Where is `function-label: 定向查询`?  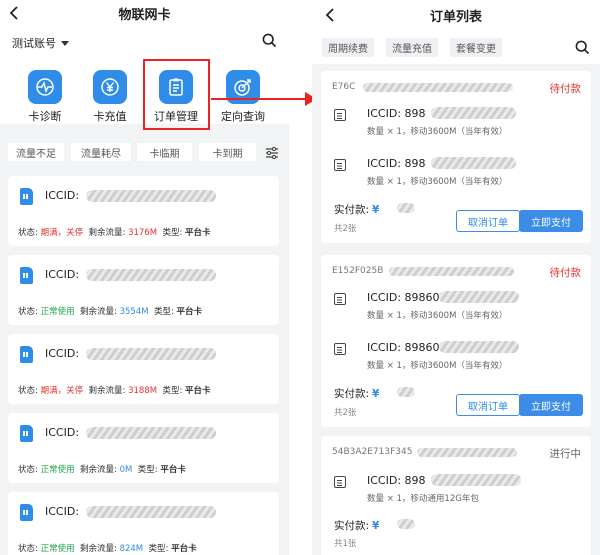
function-label: 定向查询 is located at coordinates (243, 116).